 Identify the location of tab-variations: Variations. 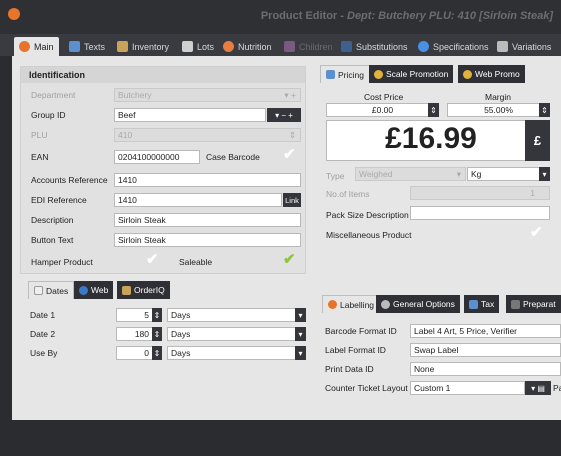
(524, 46).